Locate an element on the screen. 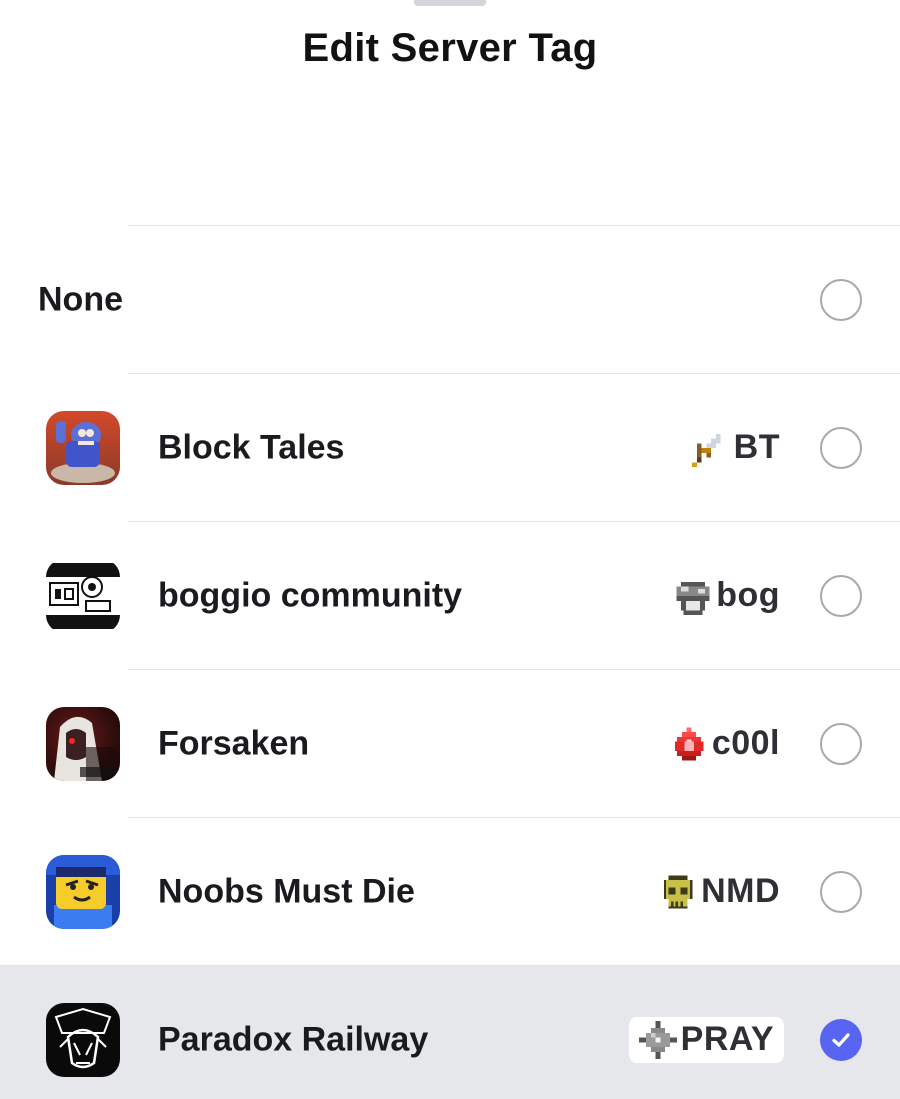 The image size is (900, 1099). mushroom-icon is located at coordinates (693, 598).